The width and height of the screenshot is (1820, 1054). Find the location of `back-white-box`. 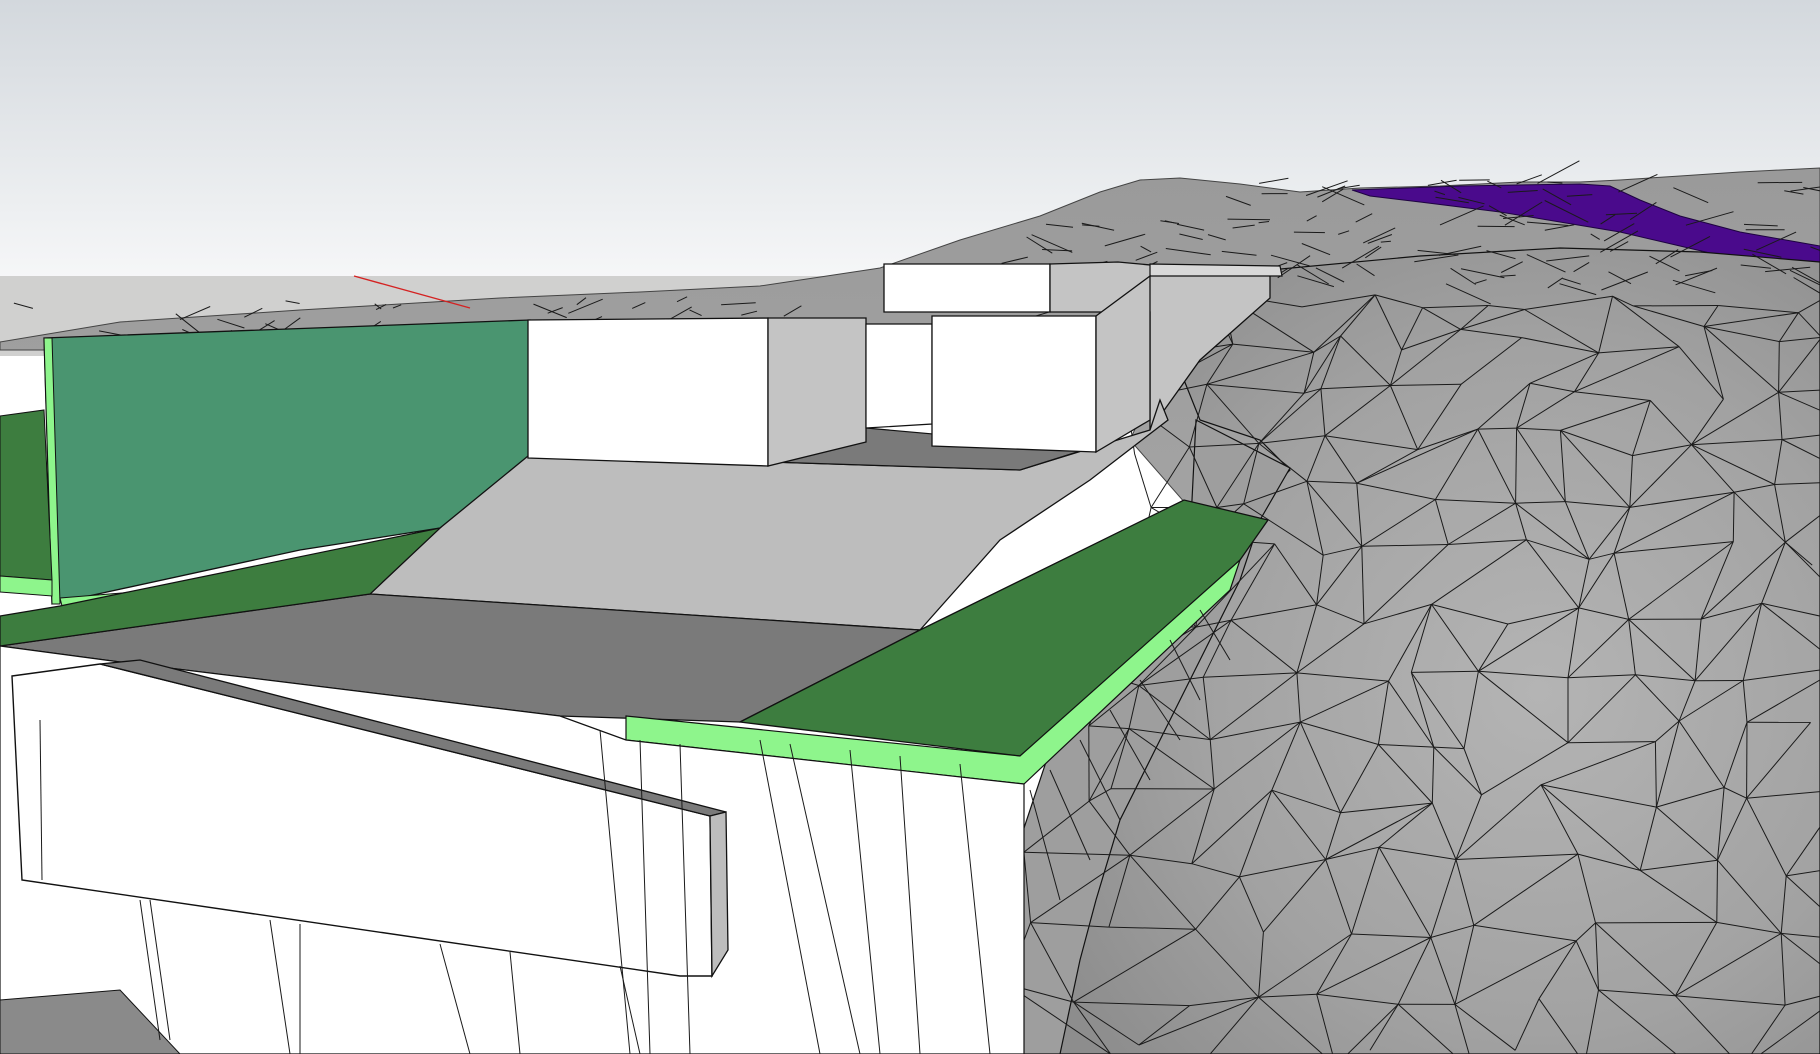

back-white-box is located at coordinates (967, 288).